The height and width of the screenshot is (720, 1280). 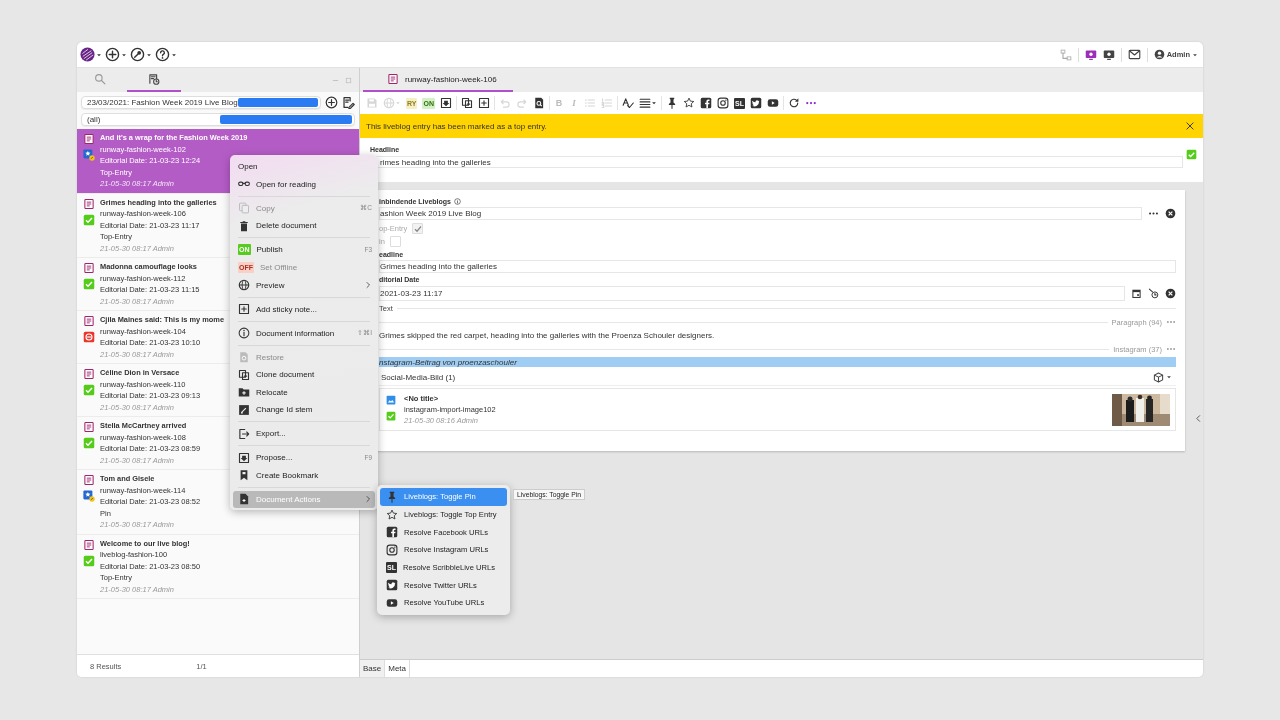 I want to click on preview-button, so click(x=538, y=103).